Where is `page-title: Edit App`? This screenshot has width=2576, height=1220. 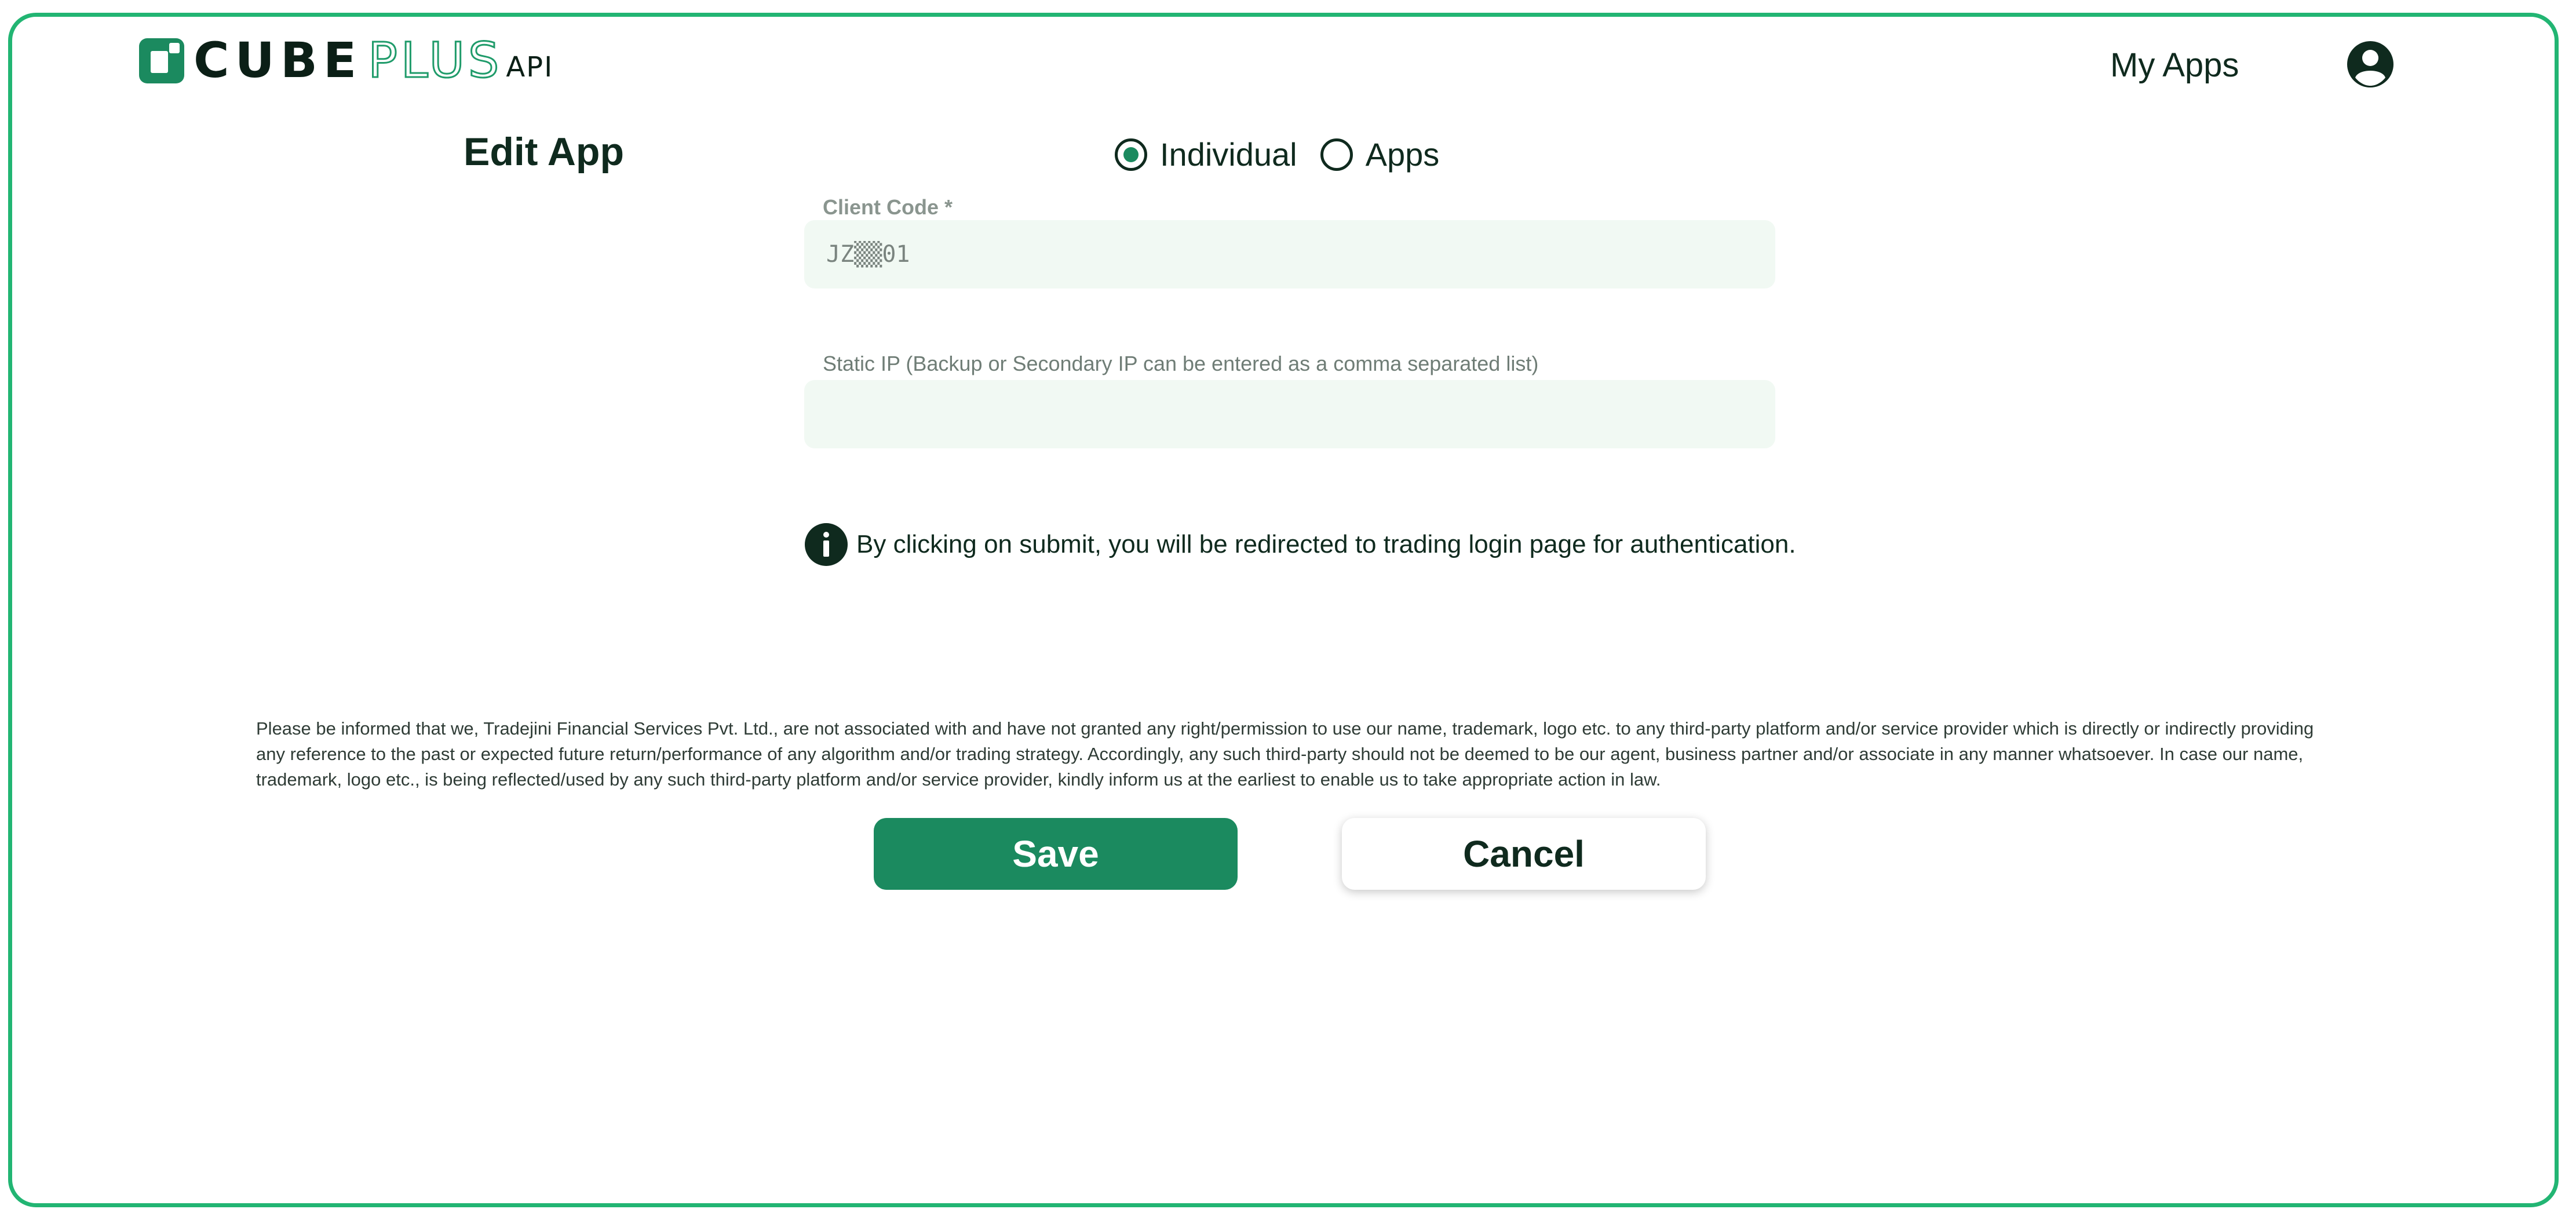
page-title: Edit App is located at coordinates (544, 152).